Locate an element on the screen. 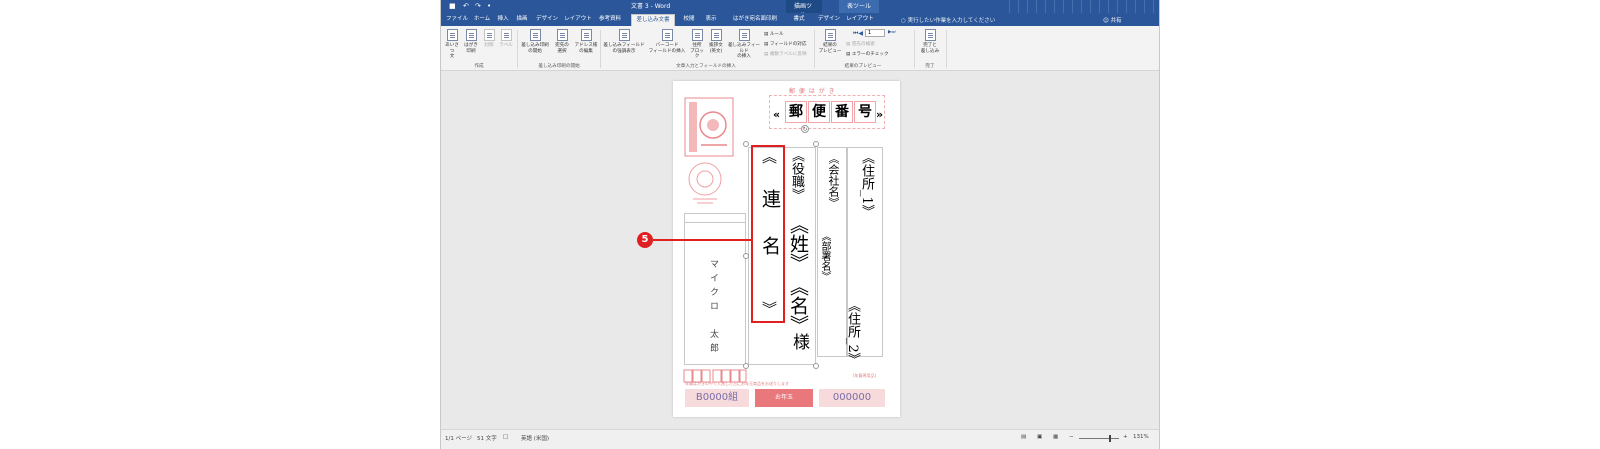  share-label: 共有 is located at coordinates (1116, 21).